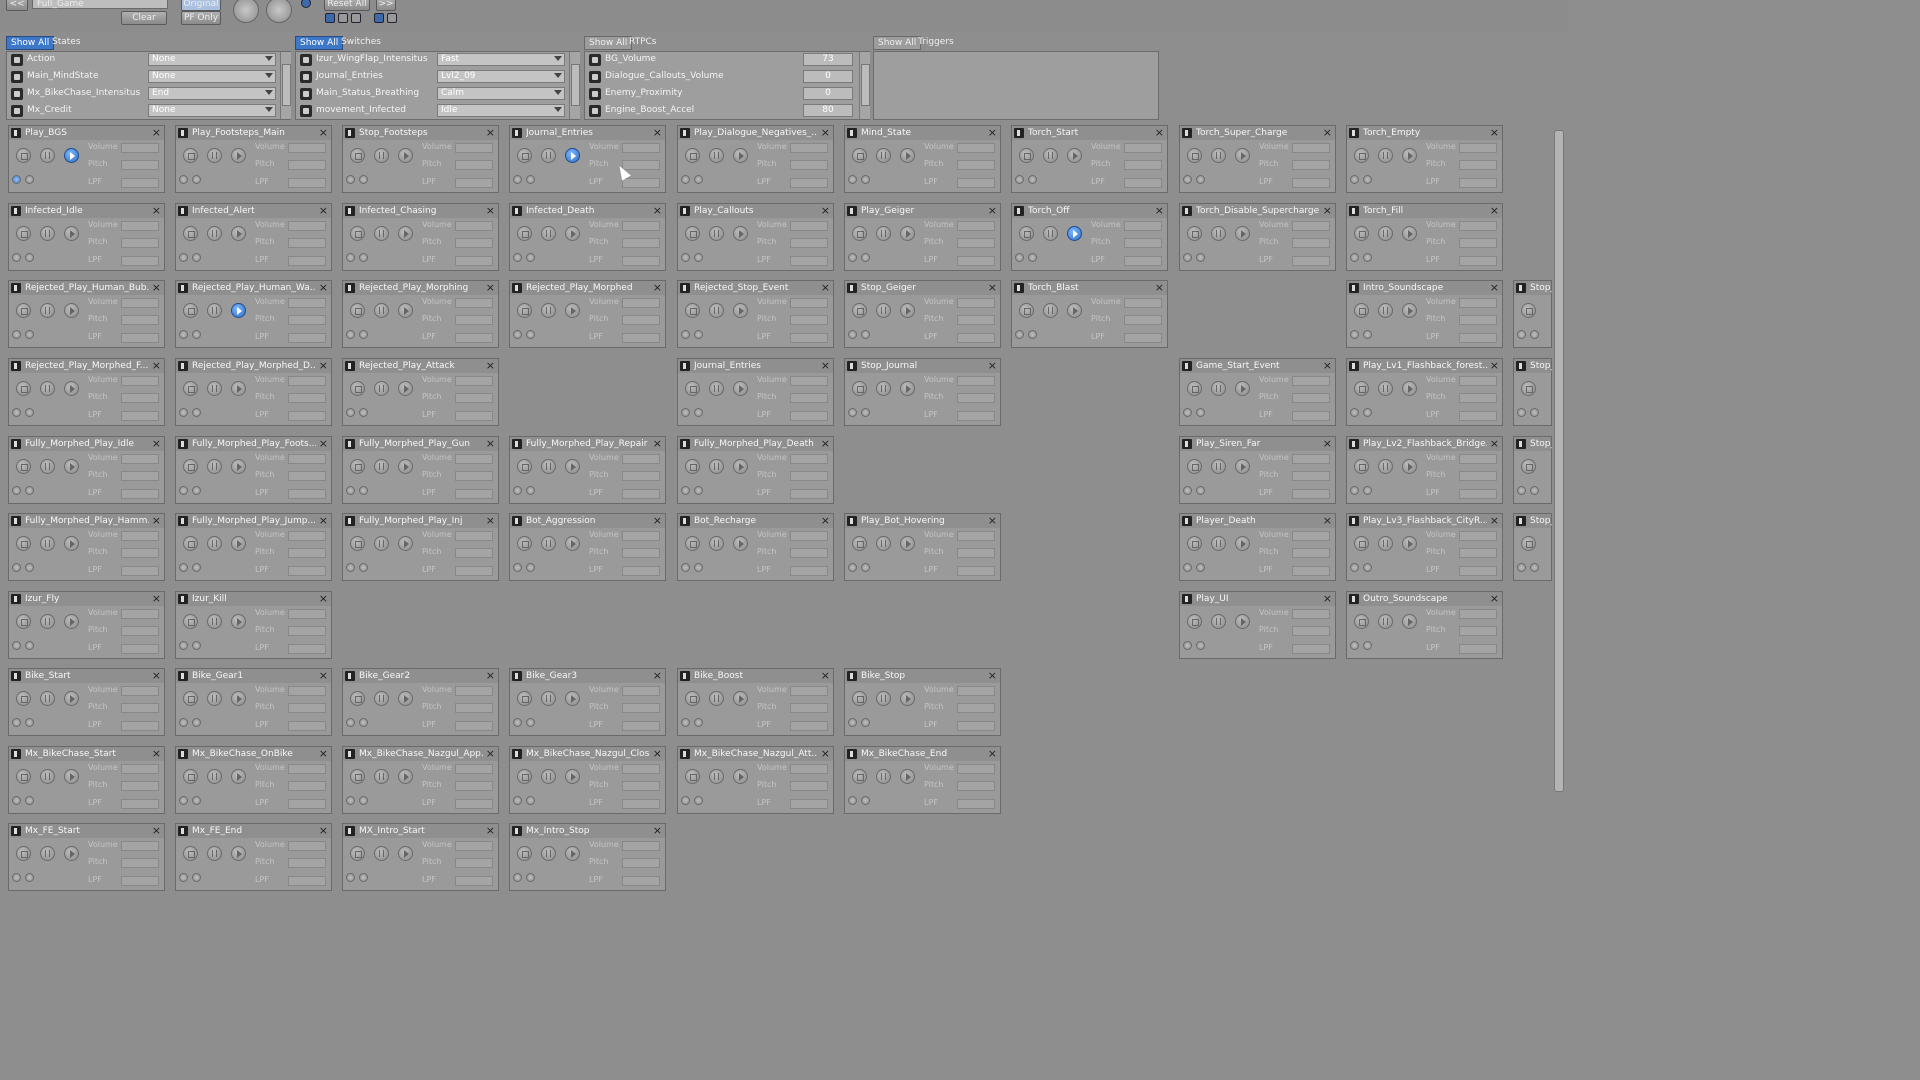 The image size is (1920, 1080). What do you see at coordinates (17, 5) in the screenshot?
I see `back-button: <<` at bounding box center [17, 5].